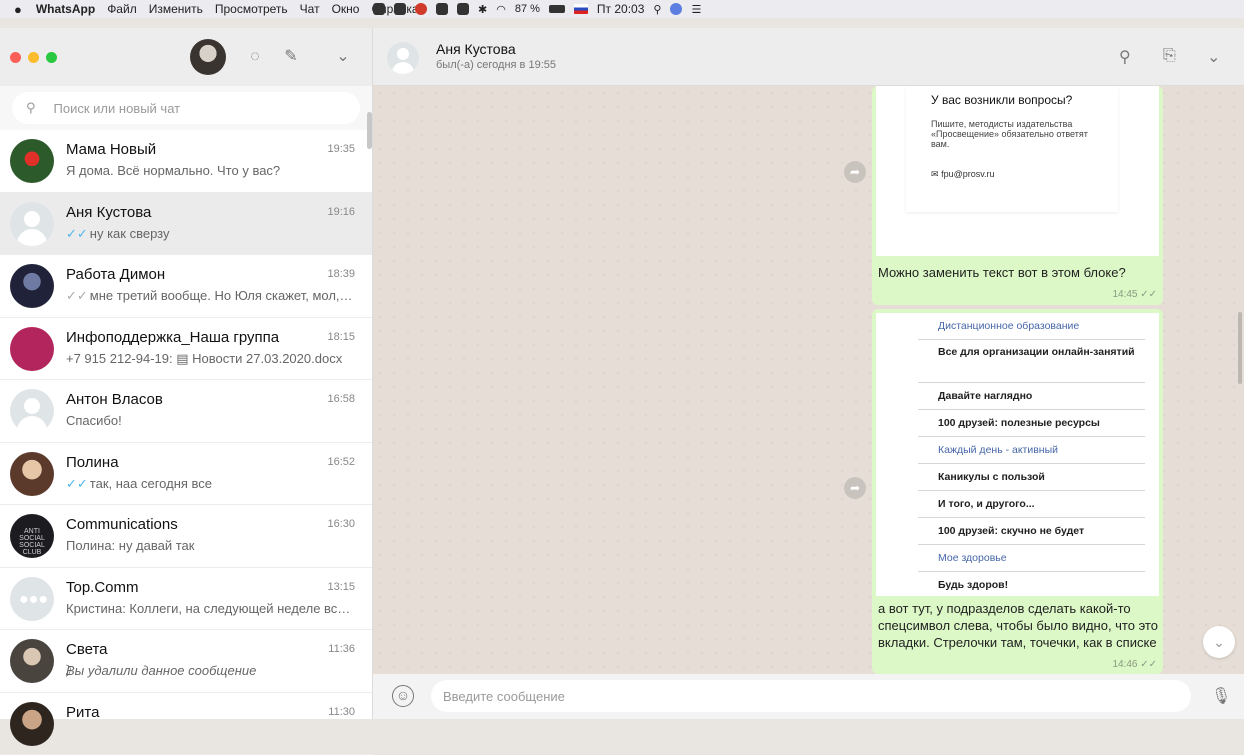 The image size is (1244, 755). I want to click on clock: Пт 20:03, so click(620, 9).